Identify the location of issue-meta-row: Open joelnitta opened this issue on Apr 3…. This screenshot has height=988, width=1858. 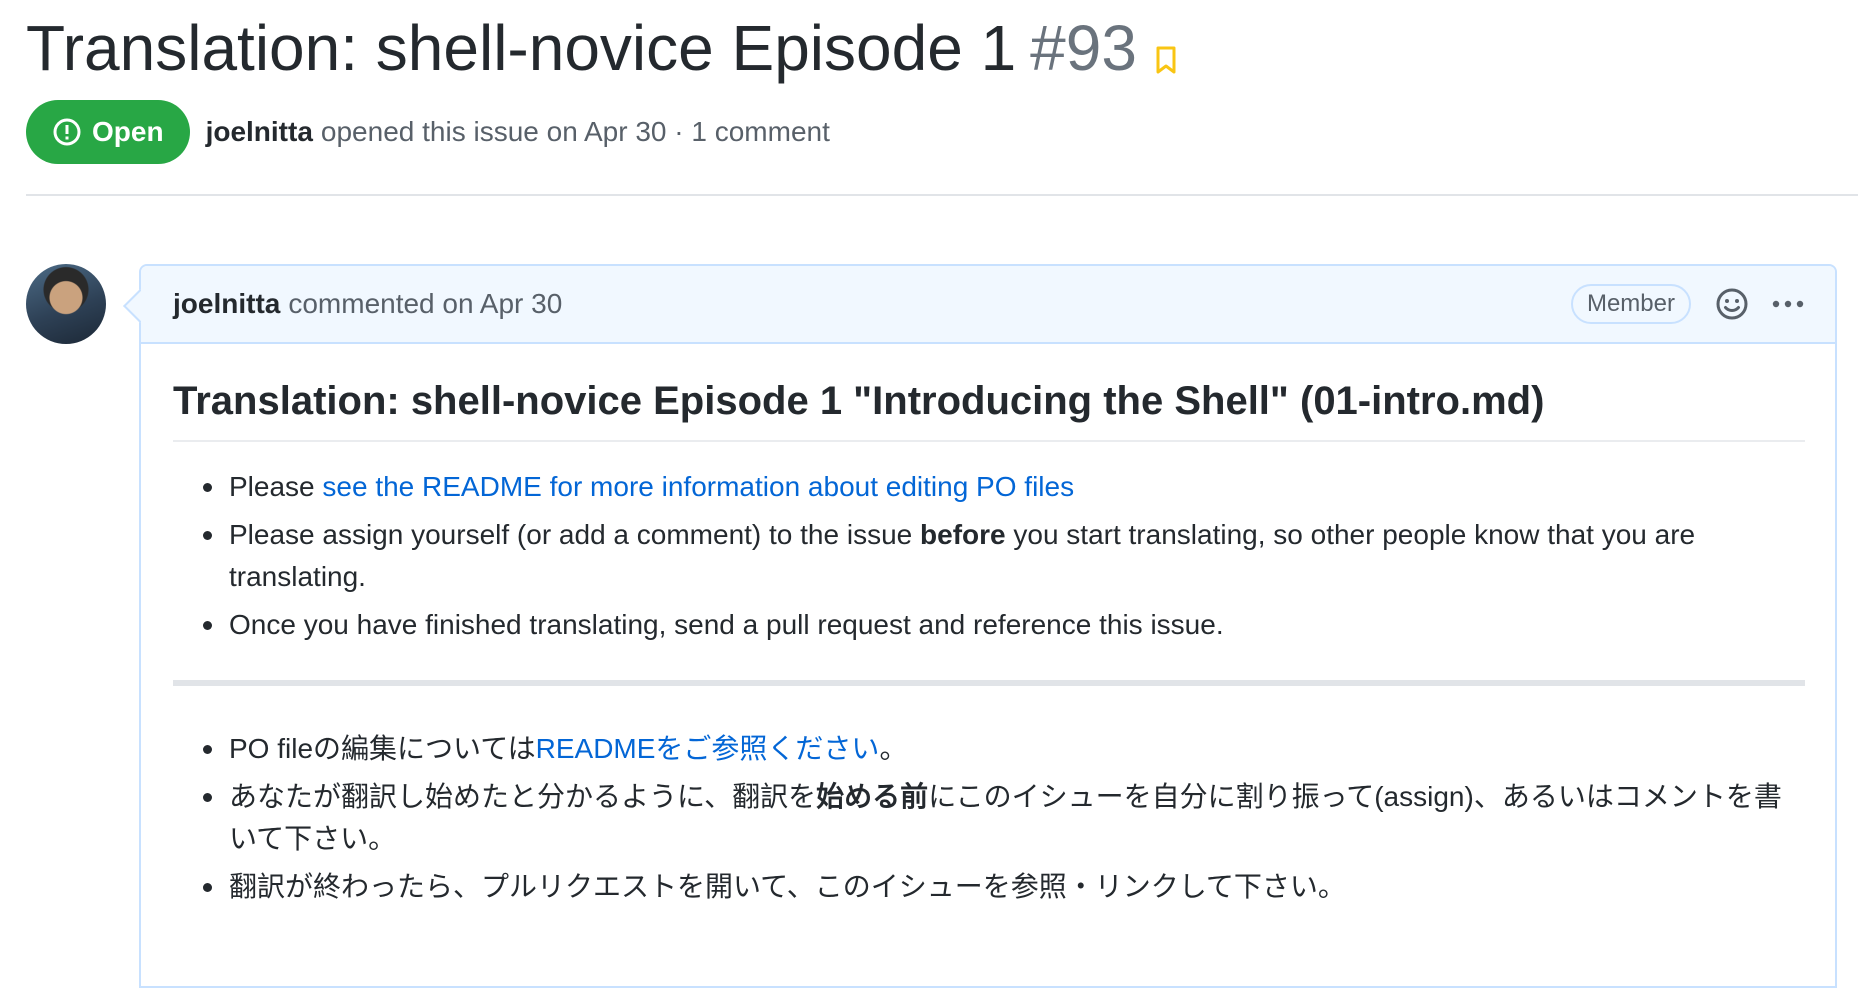
(428, 132).